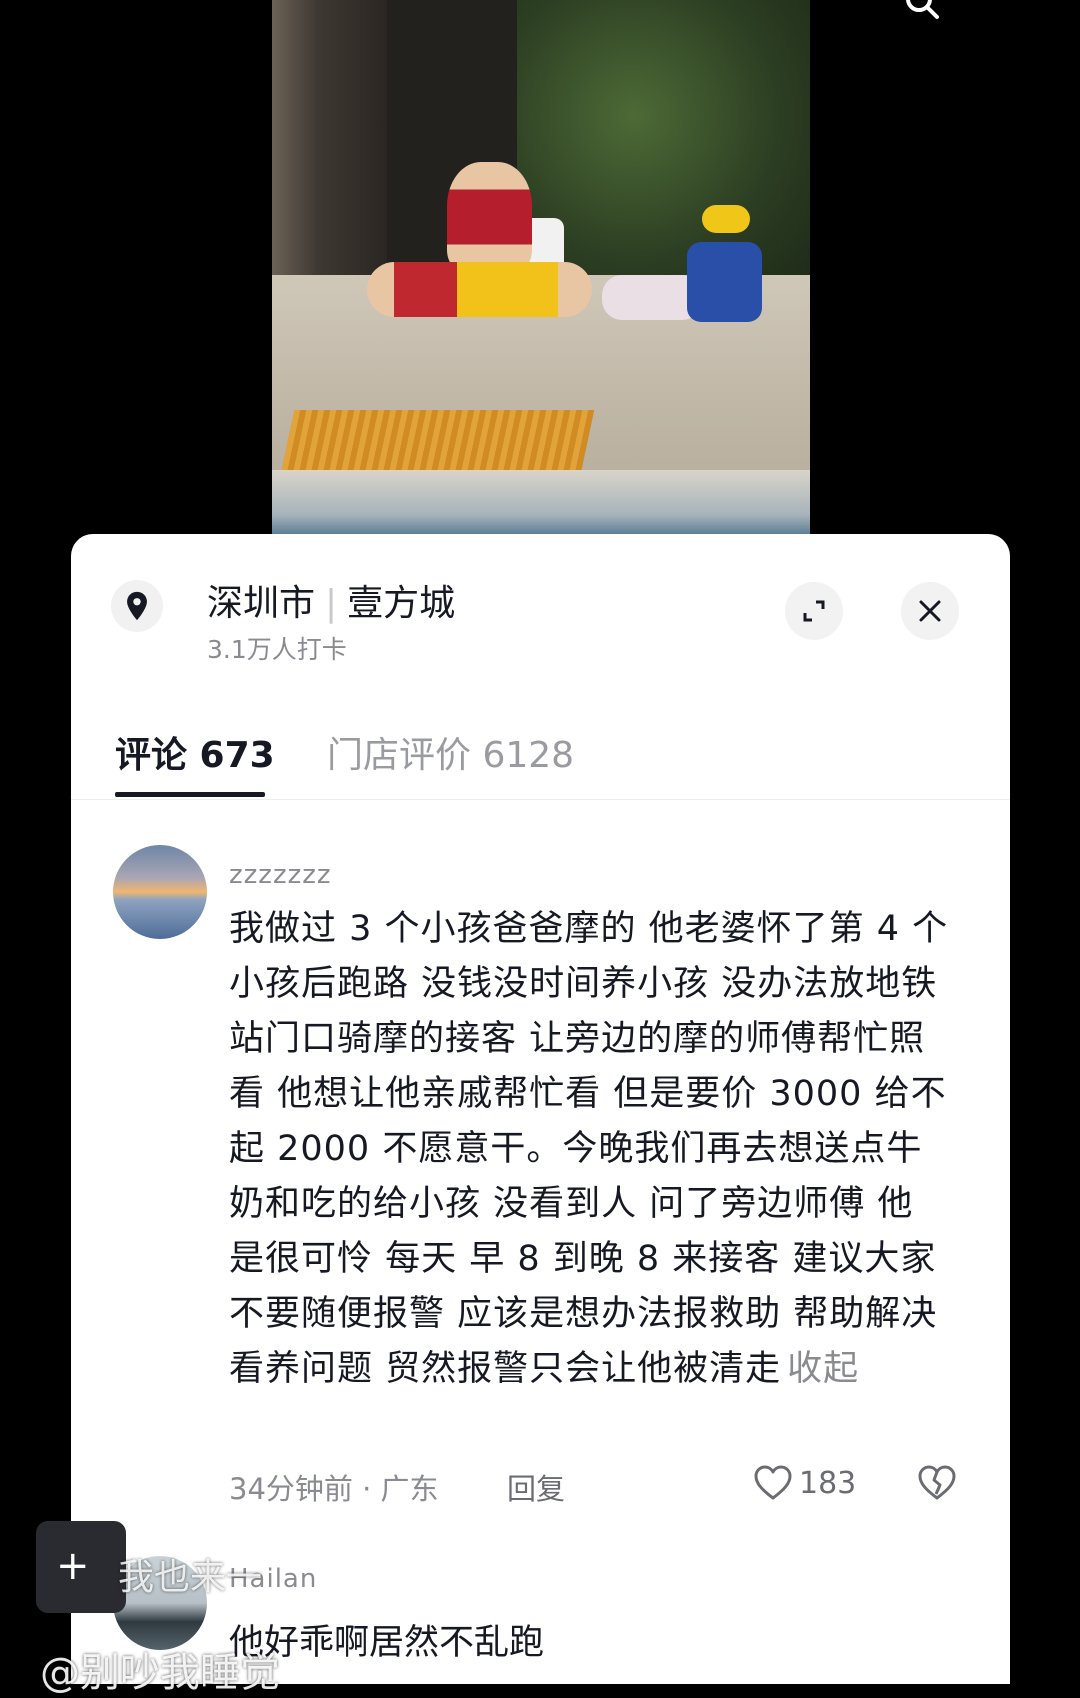 Image resolution: width=1080 pixels, height=1698 pixels. Describe the element at coordinates (334, 1489) in the screenshot. I see `comment-time-location: 34分钟前 · 广东` at that location.